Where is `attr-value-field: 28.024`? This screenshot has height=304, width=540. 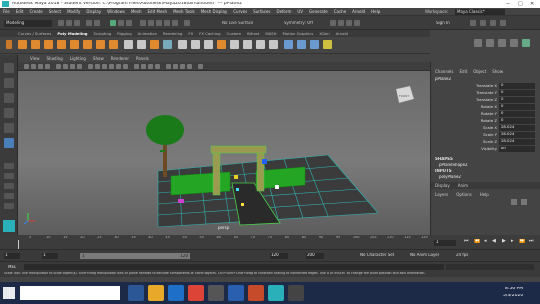
attr-value-field: 28.024 is located at coordinates (517, 128).